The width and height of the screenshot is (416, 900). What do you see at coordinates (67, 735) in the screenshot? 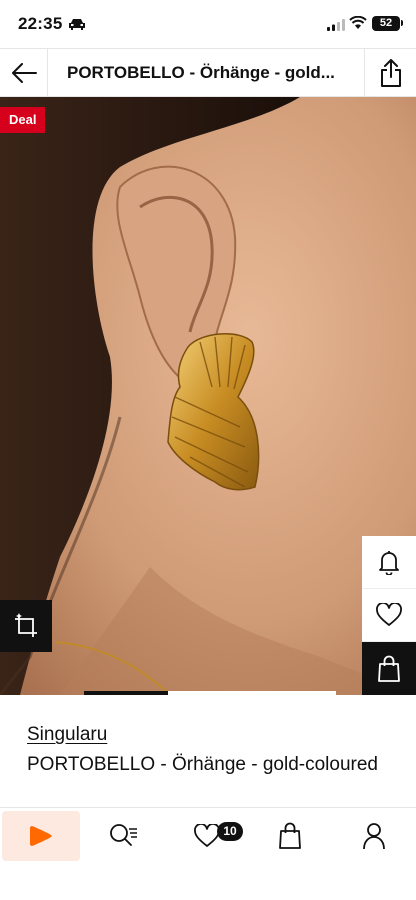
I see `brand-link: Singularu` at bounding box center [67, 735].